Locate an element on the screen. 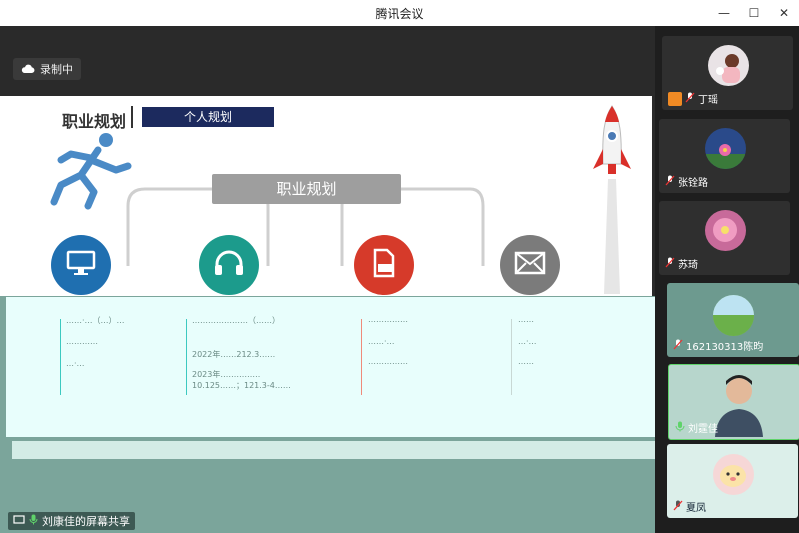 The width and height of the screenshot is (799, 533). participant-name: 夏凤 is located at coordinates (696, 508).